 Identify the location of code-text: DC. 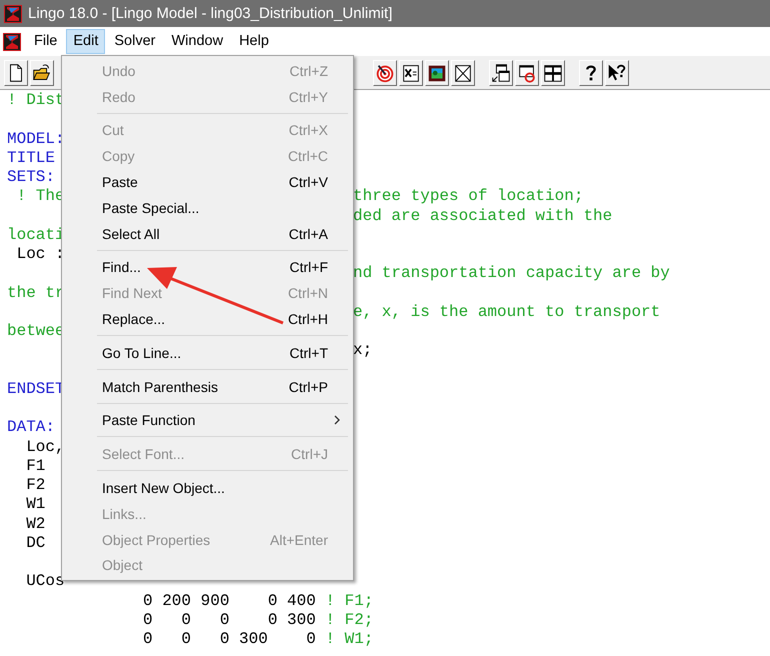
(35, 543).